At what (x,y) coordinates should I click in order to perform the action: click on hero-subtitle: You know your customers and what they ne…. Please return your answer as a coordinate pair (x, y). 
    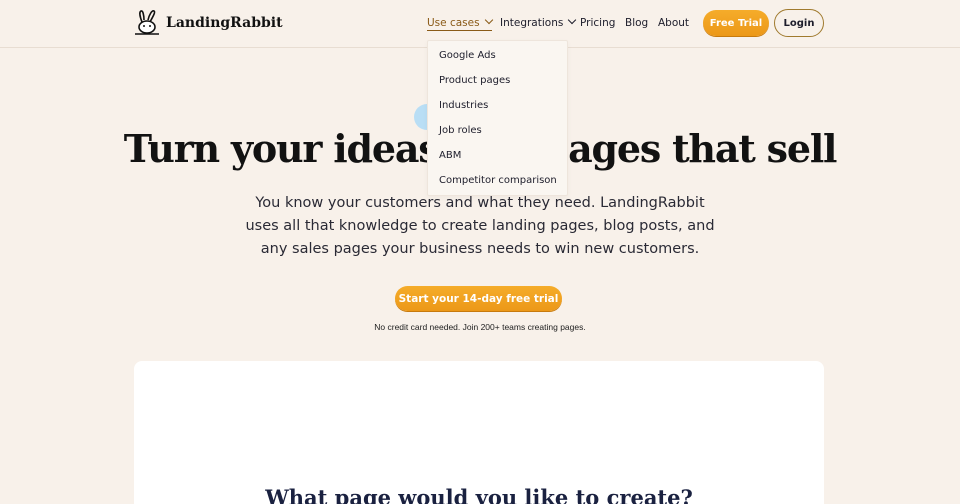
    Looking at the image, I should click on (480, 226).